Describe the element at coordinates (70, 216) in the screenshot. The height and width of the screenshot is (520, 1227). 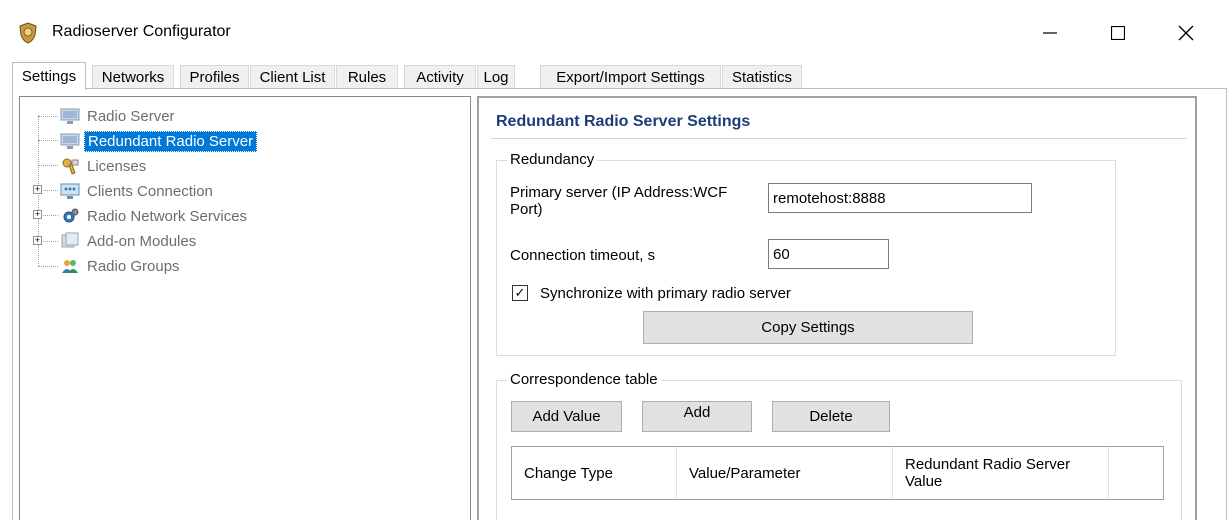
I see `gear-icon` at that location.